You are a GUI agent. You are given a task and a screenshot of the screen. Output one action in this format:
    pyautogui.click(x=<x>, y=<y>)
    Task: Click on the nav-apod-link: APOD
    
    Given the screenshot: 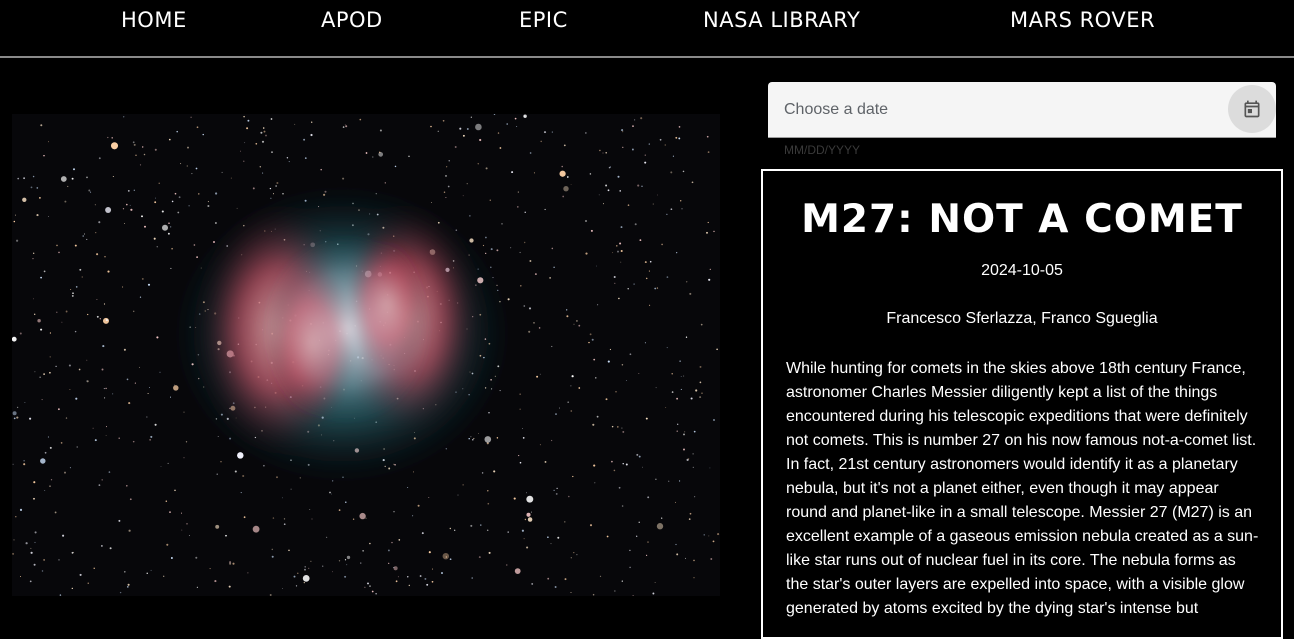 What is the action you would take?
    pyautogui.click(x=352, y=21)
    